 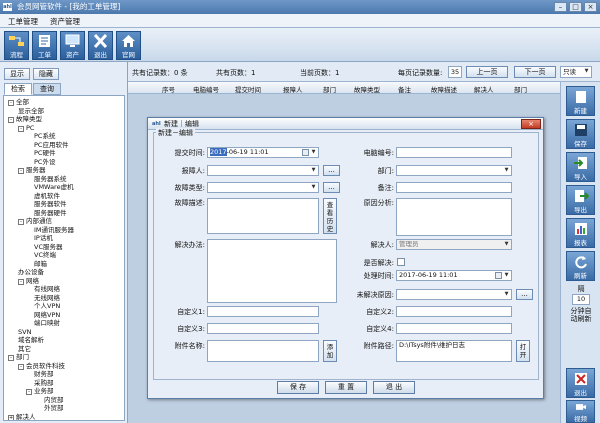 I want to click on tab-query: 查询, so click(x=47, y=89).